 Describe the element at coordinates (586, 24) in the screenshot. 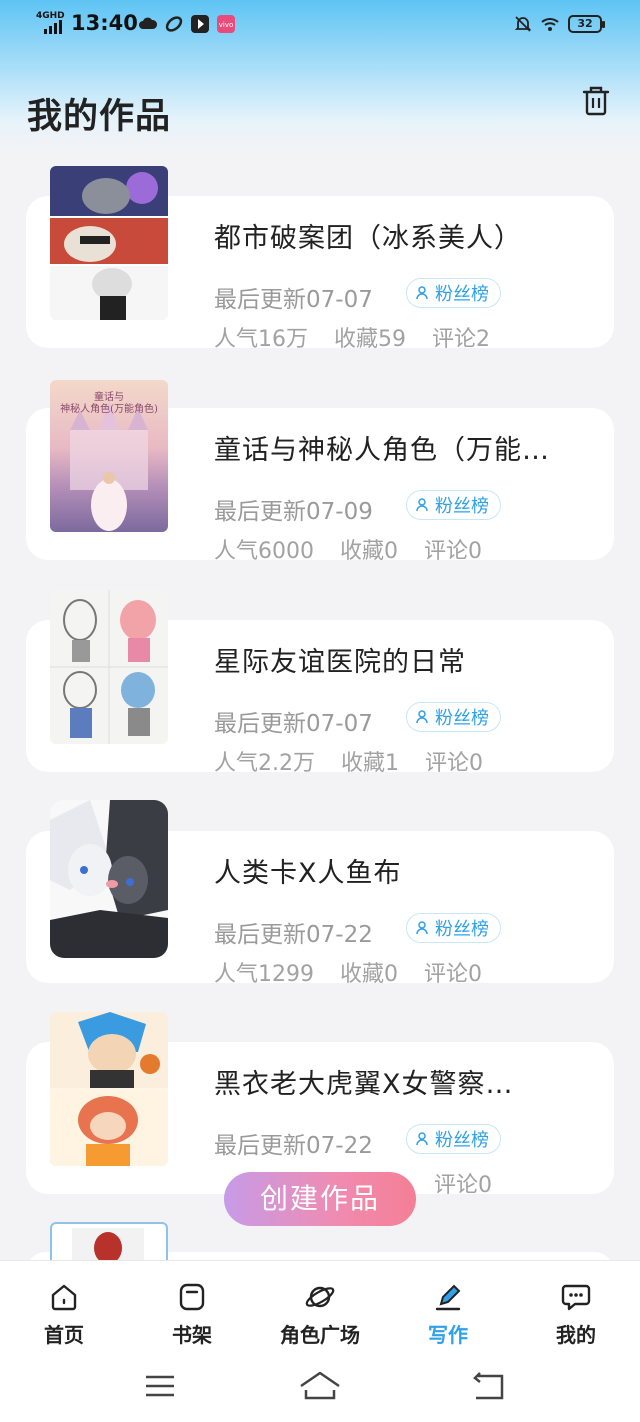

I see `battery-indicator: 32` at that location.